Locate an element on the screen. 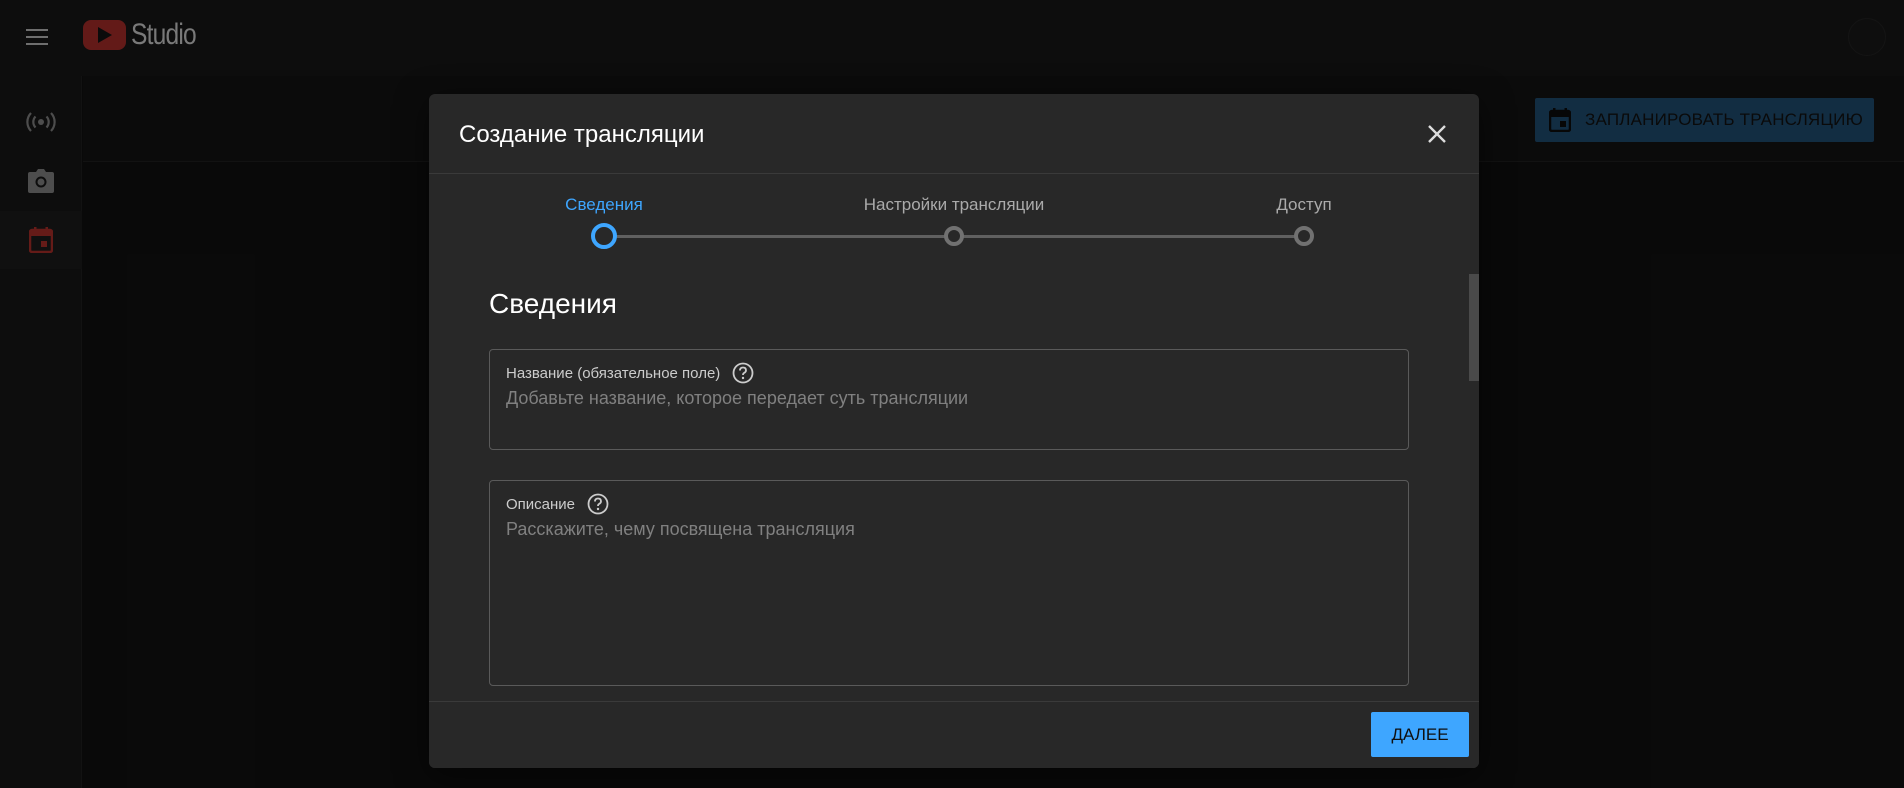  description-field: Описание is located at coordinates (949, 583).